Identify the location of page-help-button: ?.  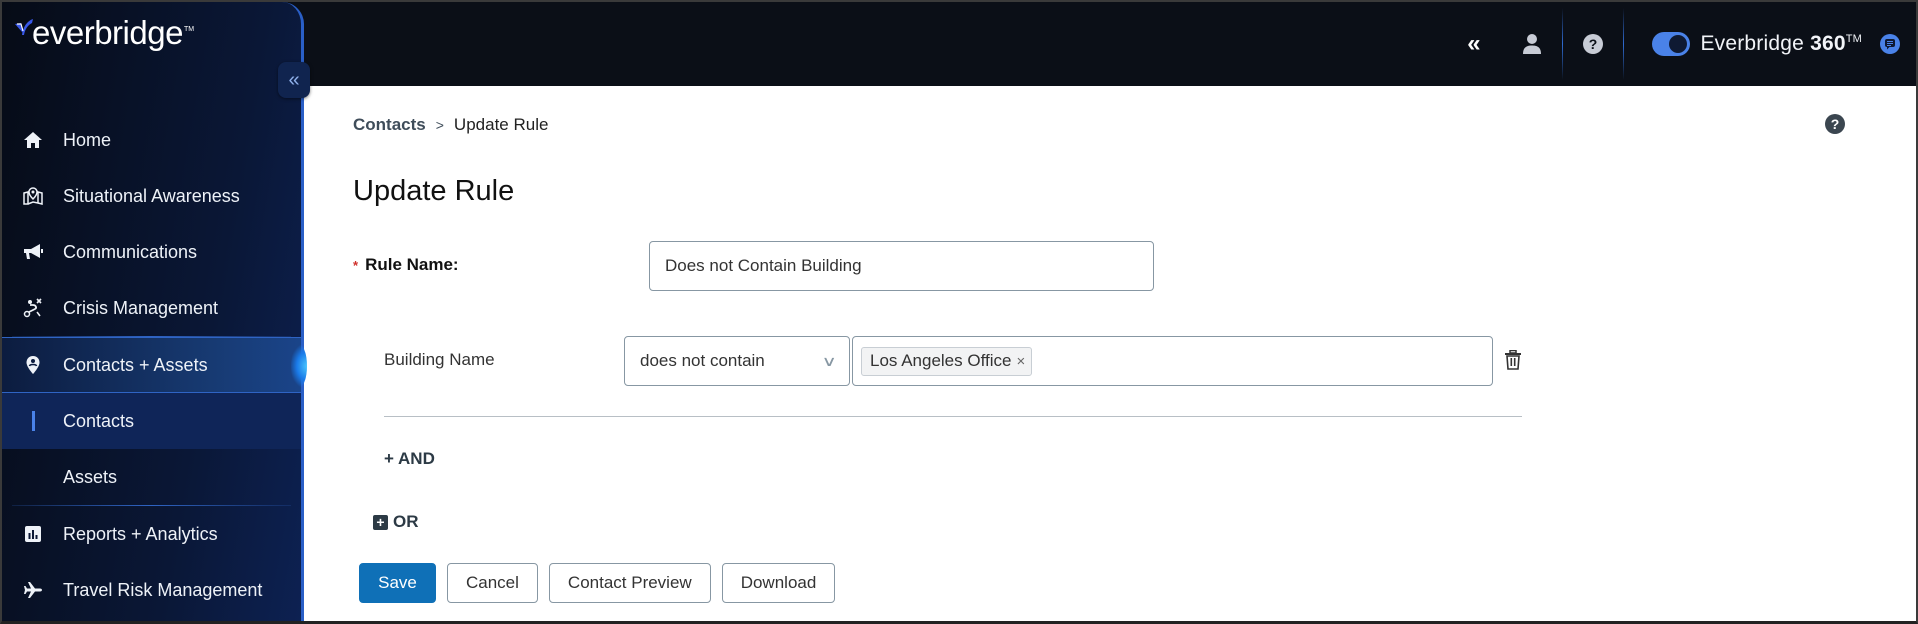
(1835, 124).